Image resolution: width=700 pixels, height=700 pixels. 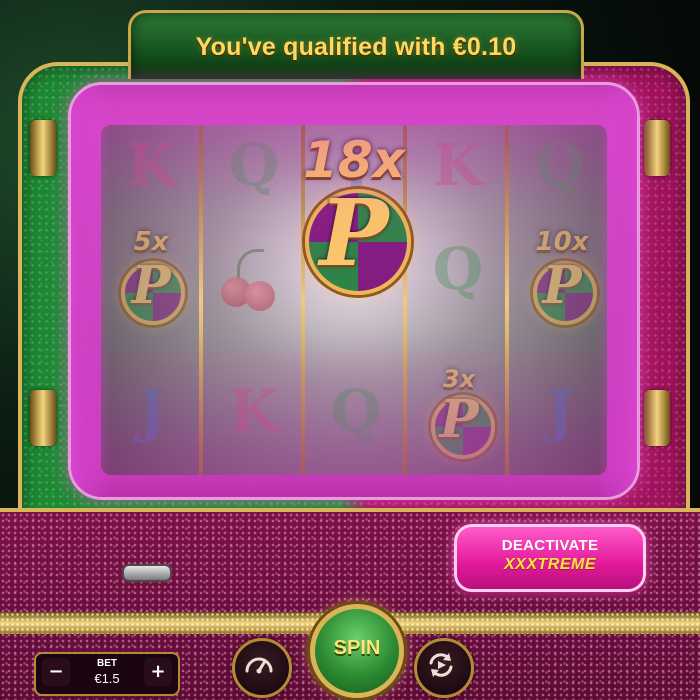 What do you see at coordinates (259, 665) in the screenshot?
I see `speedometer-icon` at bounding box center [259, 665].